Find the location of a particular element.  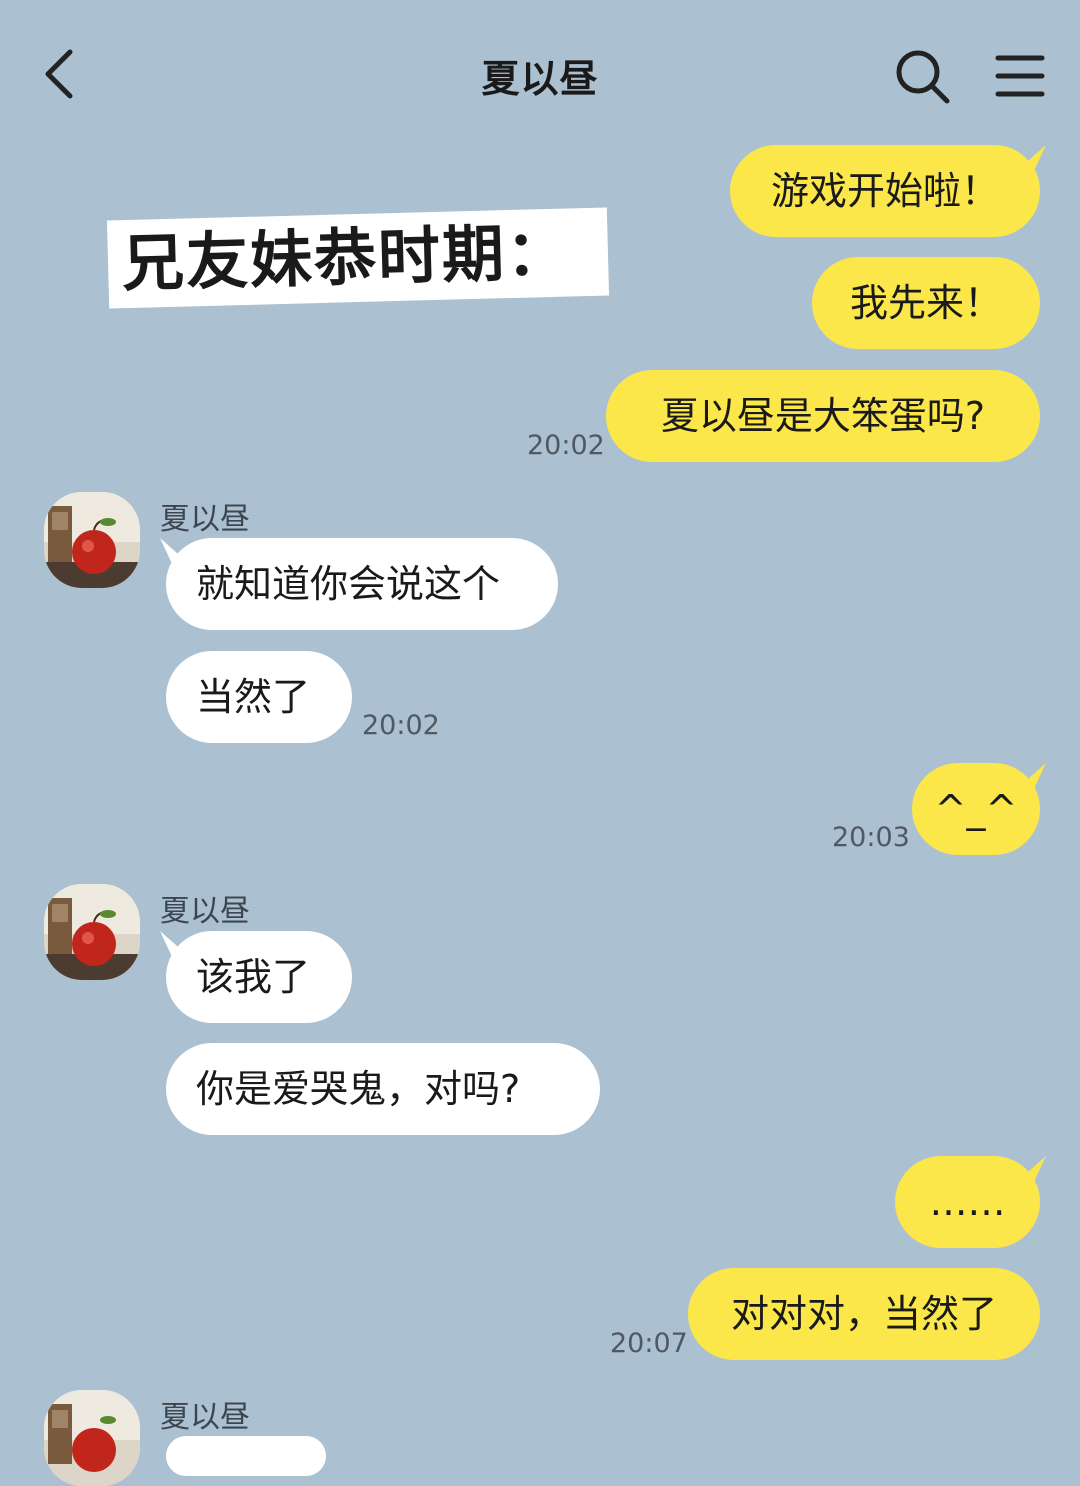

message-text: 夏以昼是大笨蛋吗? is located at coordinates (823, 416).